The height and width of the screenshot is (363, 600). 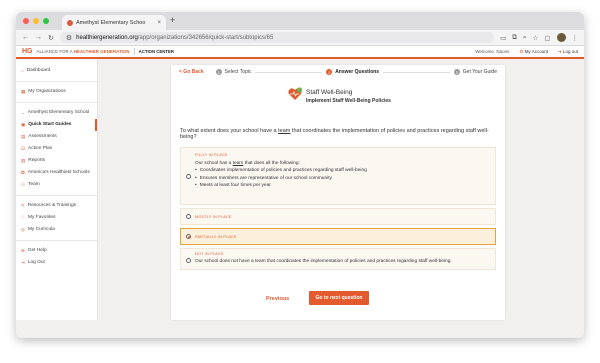 What do you see at coordinates (41, 229) in the screenshot?
I see `sidebar-item-label: My Curricula` at bounding box center [41, 229].